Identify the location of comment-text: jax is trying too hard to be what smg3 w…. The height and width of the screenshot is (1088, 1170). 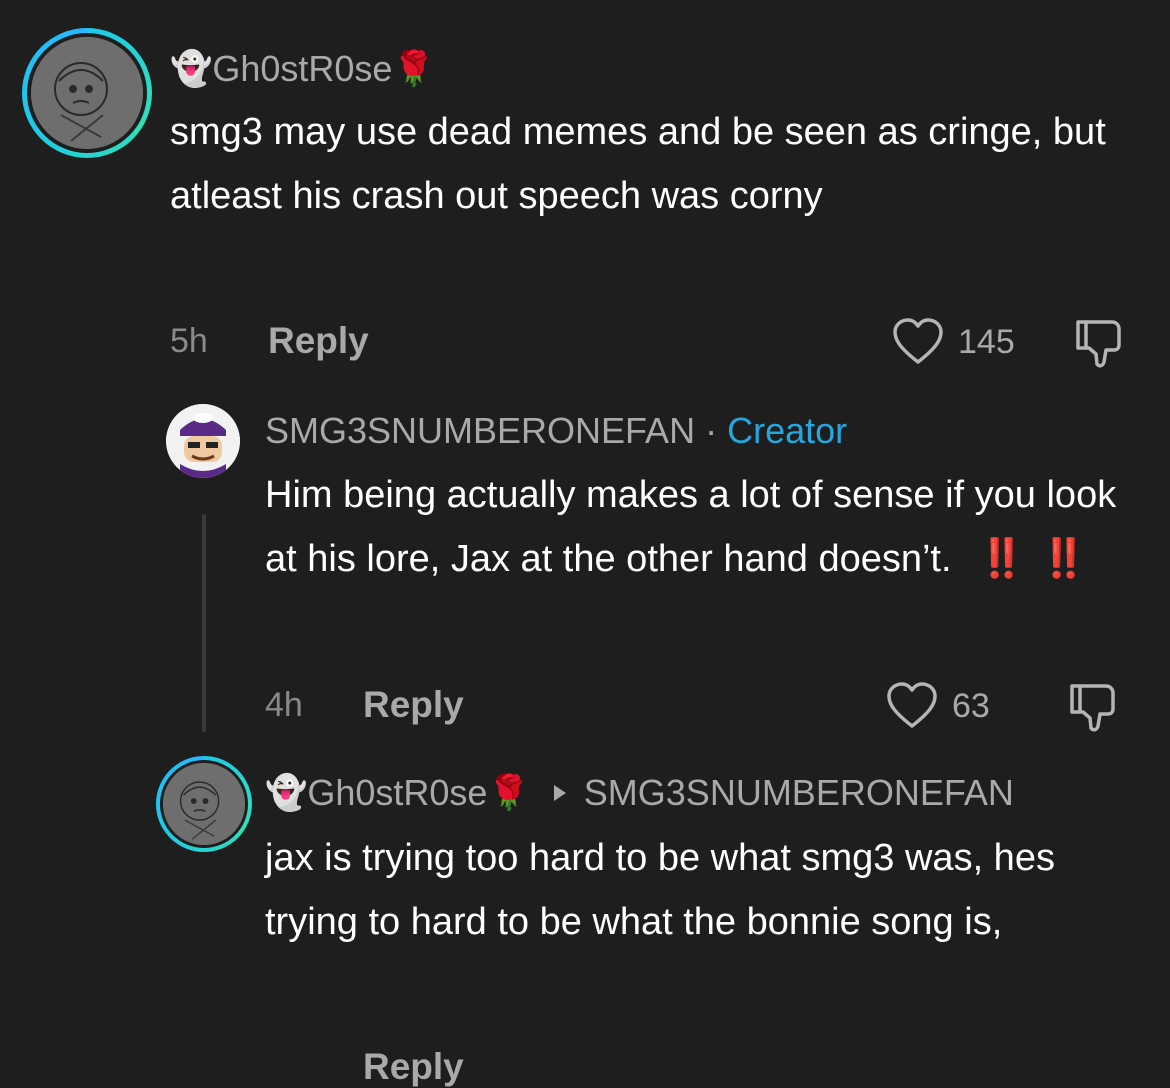
(660, 890).